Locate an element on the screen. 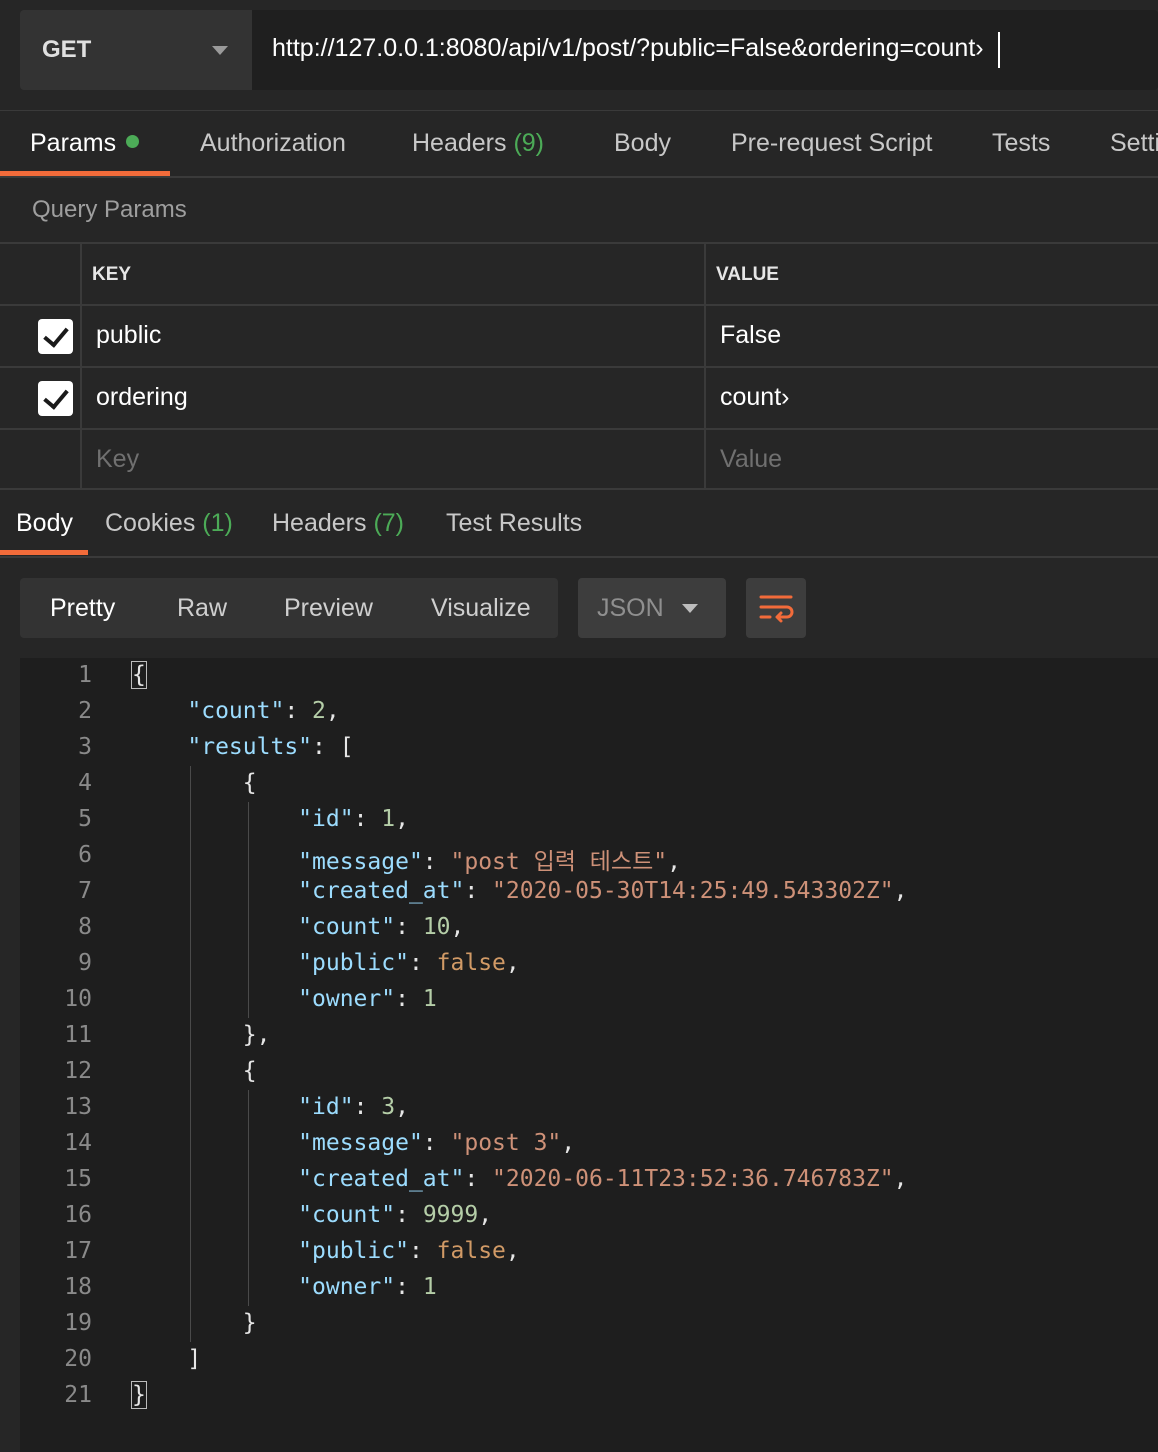 The image size is (1158, 1452). tab-tests: Tests is located at coordinates (1021, 143).